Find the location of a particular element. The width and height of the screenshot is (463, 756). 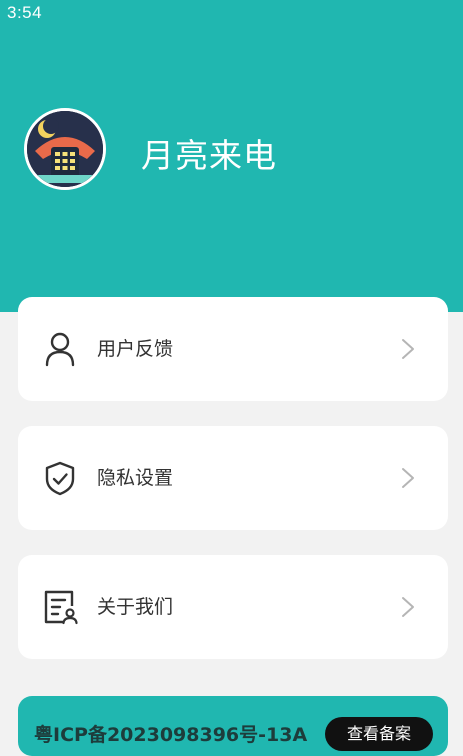

menu-item-about: 关于我们 is located at coordinates (233, 607).